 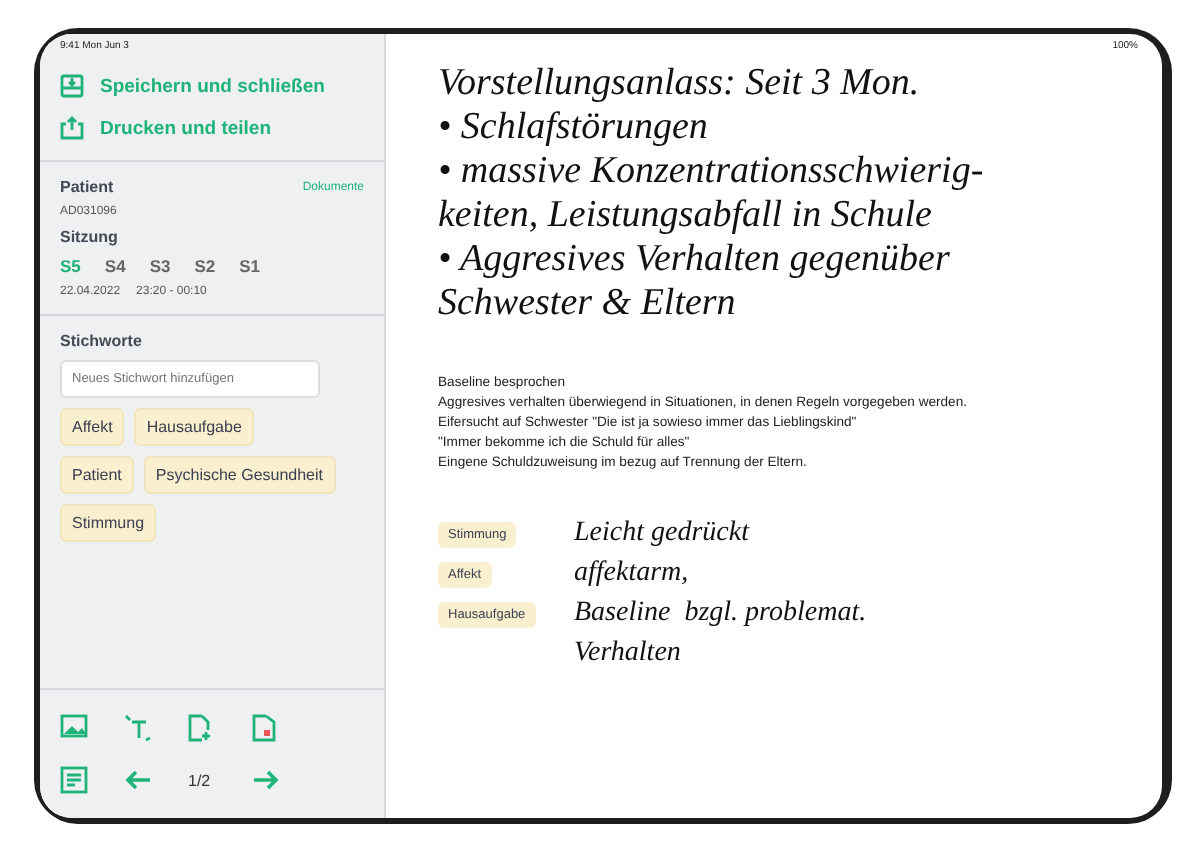 I want to click on handwritten-note: Leicht gedrückt, so click(x=661, y=534).